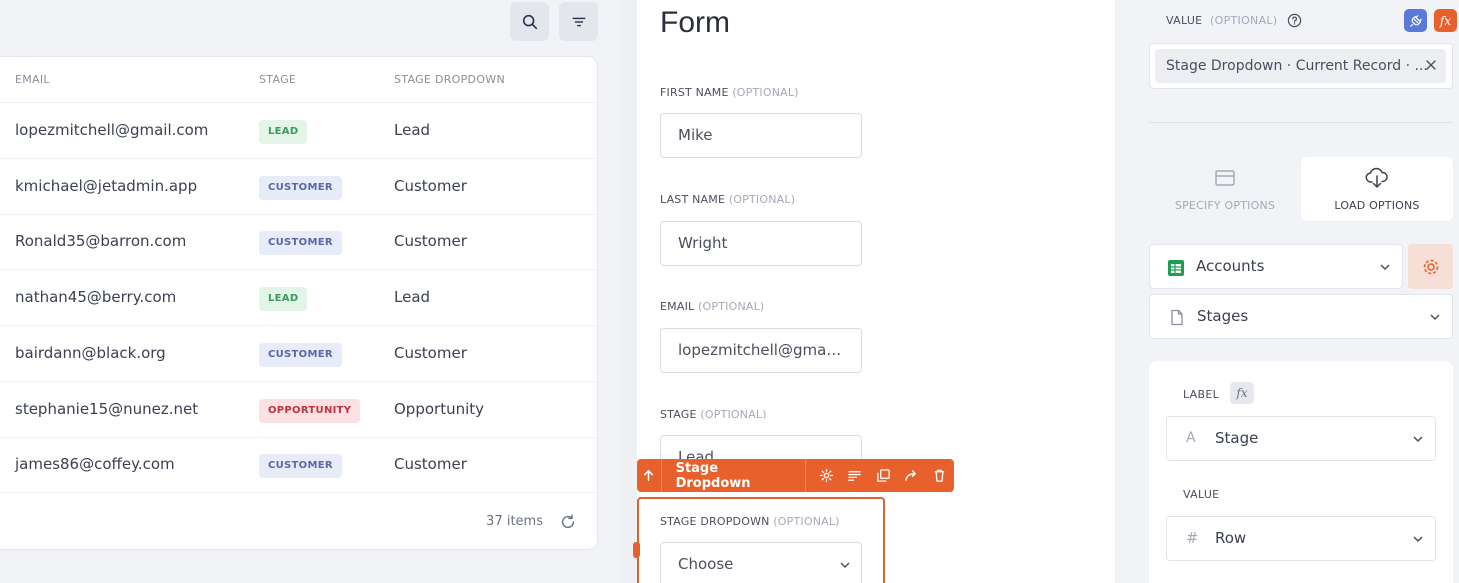 The image size is (1459, 583). I want to click on cell-email: stephanie15@nunez.net, so click(107, 408).